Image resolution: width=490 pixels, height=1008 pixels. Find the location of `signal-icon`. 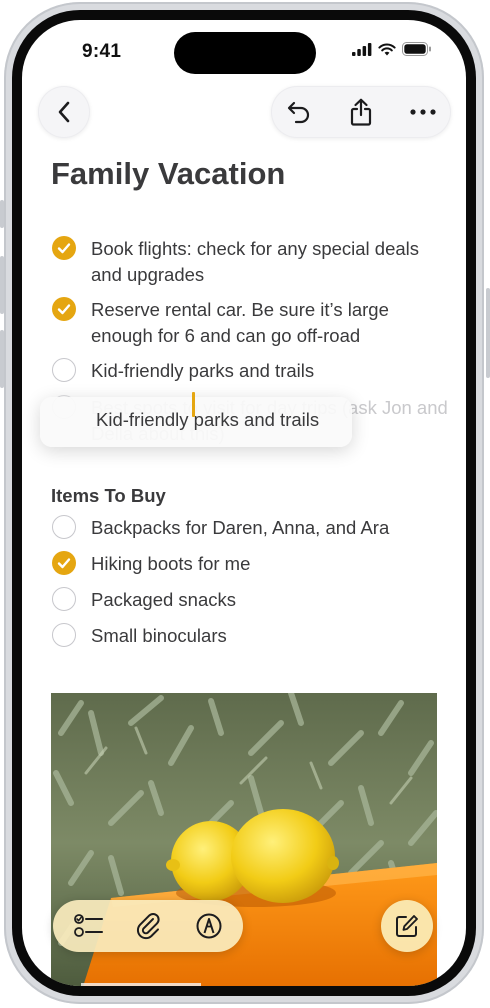

signal-icon is located at coordinates (362, 49).